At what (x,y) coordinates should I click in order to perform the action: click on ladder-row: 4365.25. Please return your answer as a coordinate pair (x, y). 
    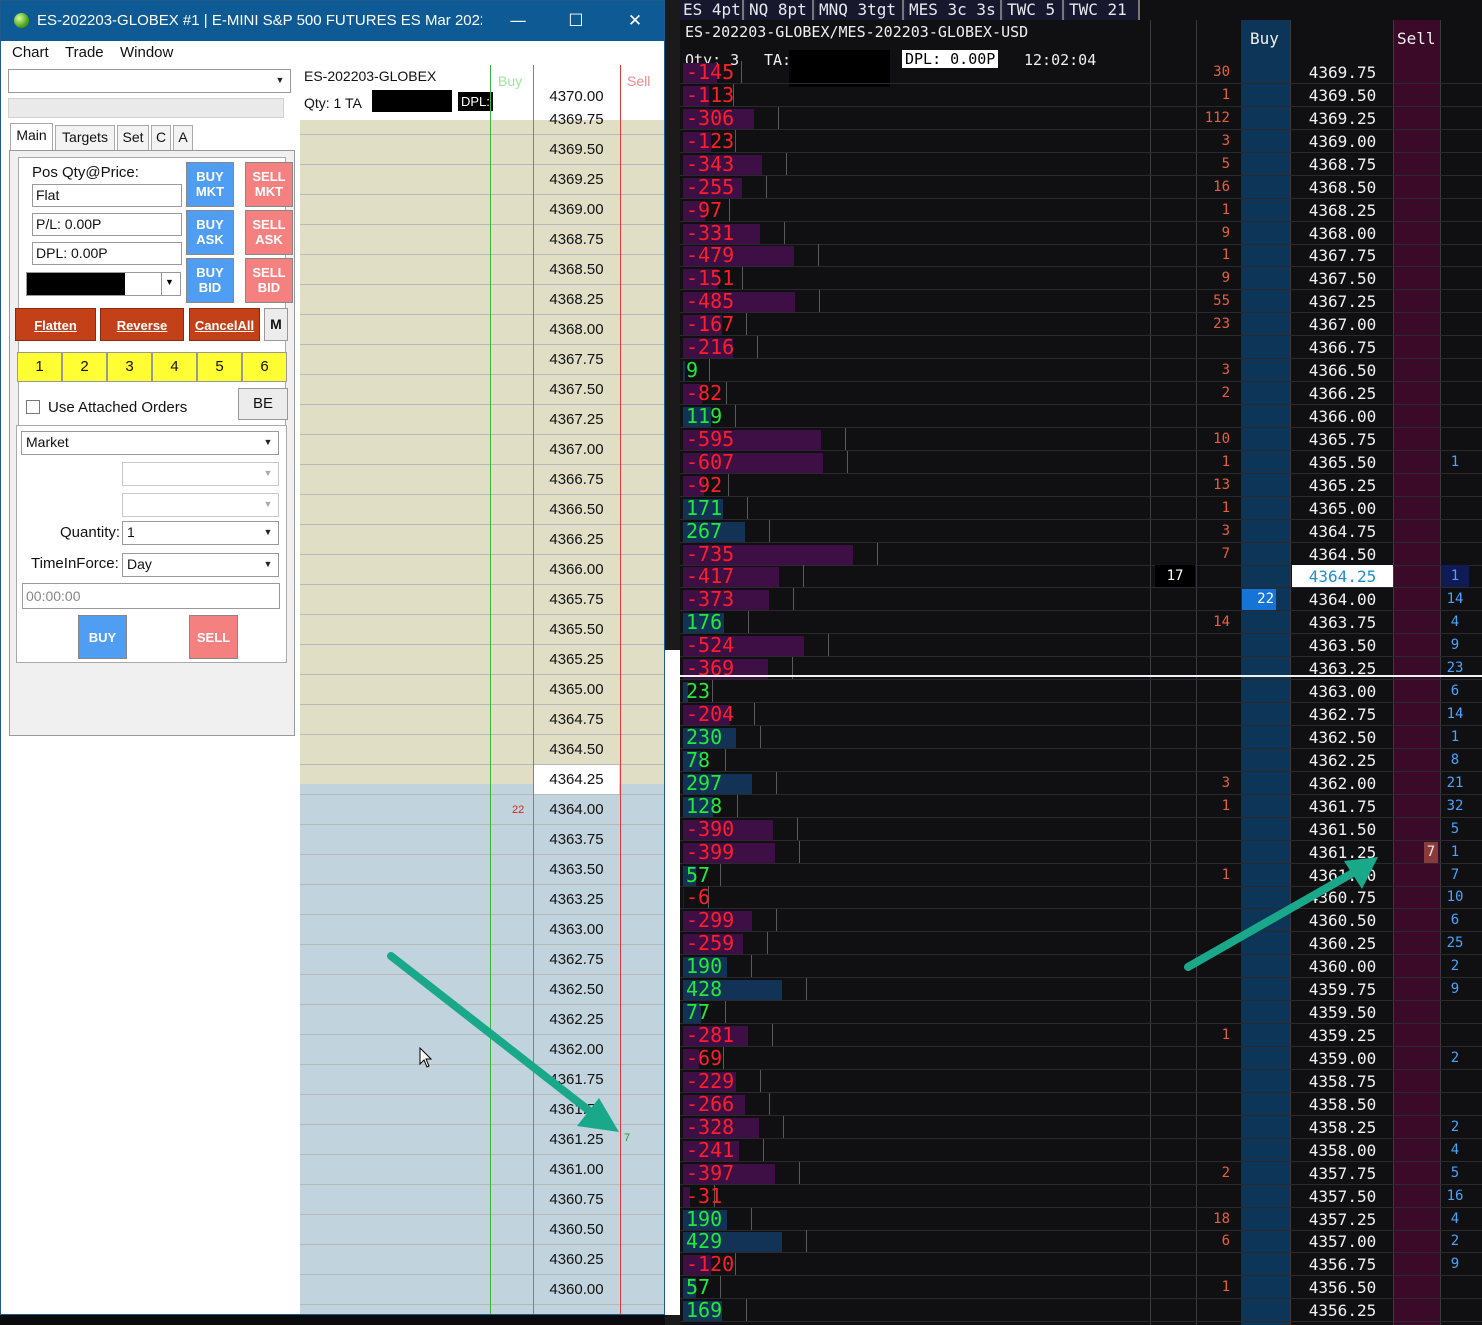
    Looking at the image, I should click on (482, 660).